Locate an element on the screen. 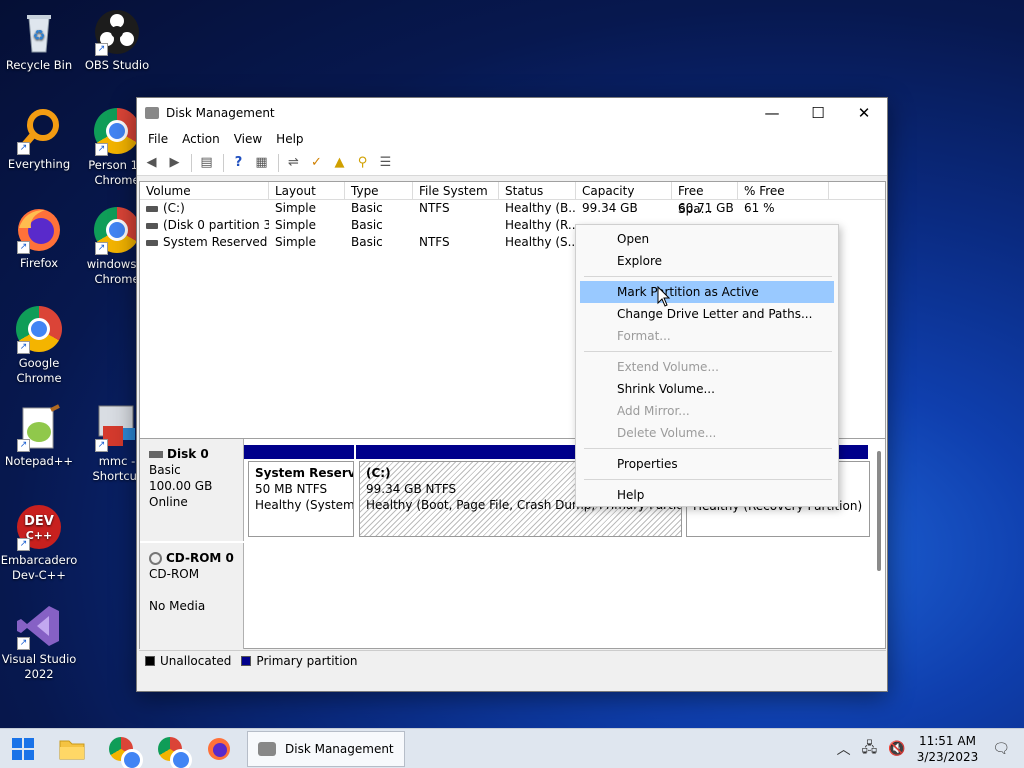  unallocated-swatch is located at coordinates (150, 660).